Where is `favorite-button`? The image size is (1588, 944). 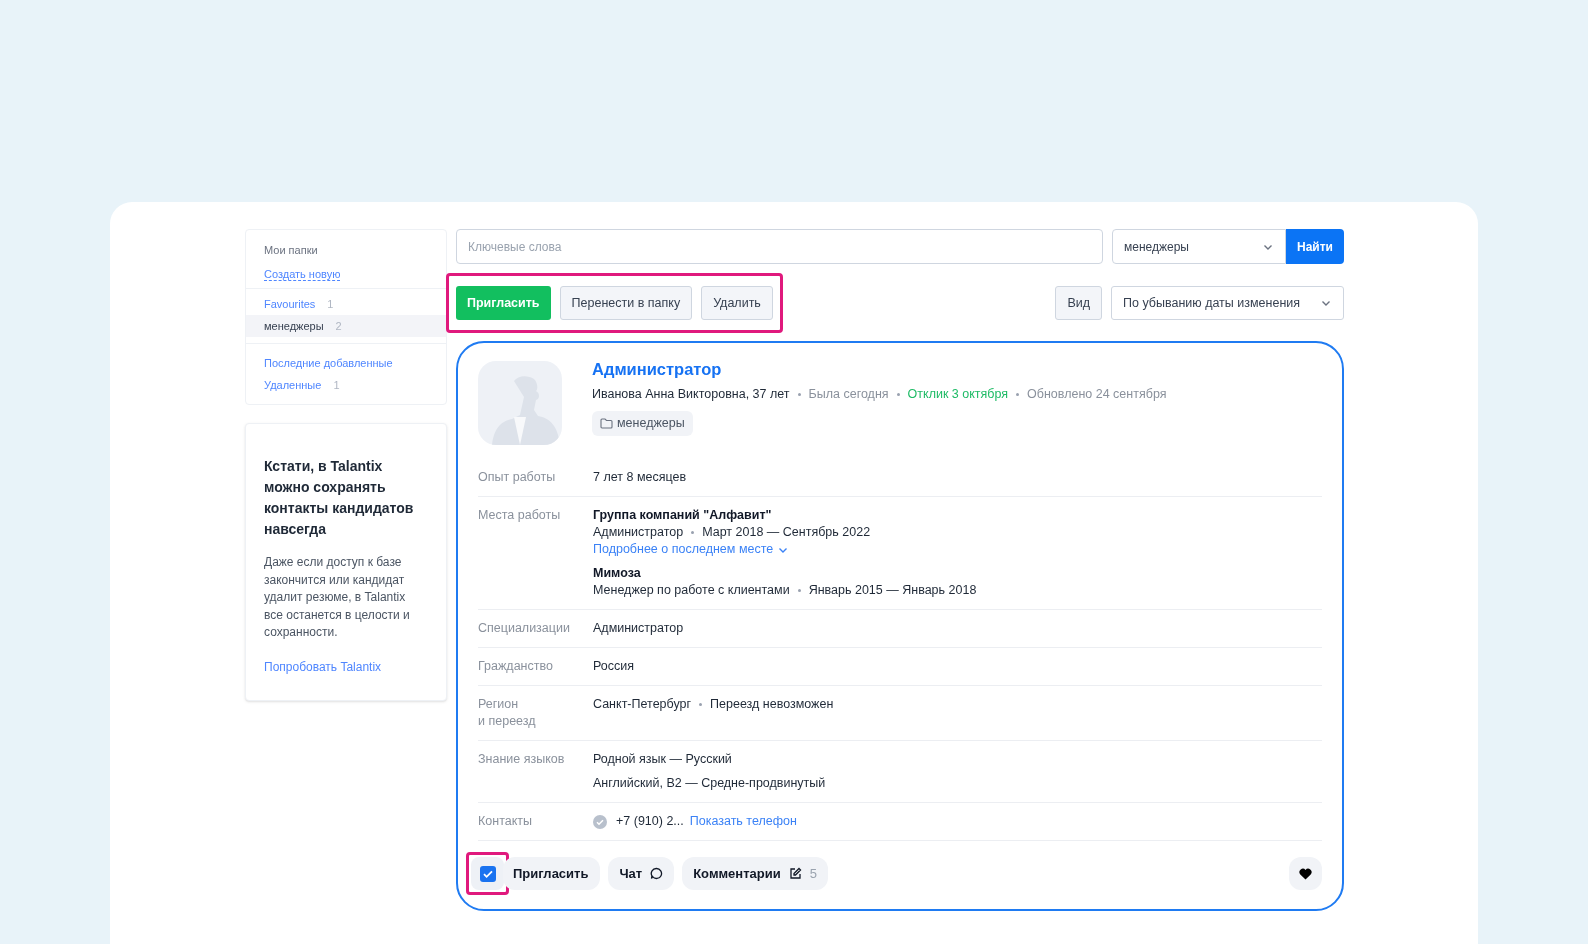
favorite-button is located at coordinates (1305, 873).